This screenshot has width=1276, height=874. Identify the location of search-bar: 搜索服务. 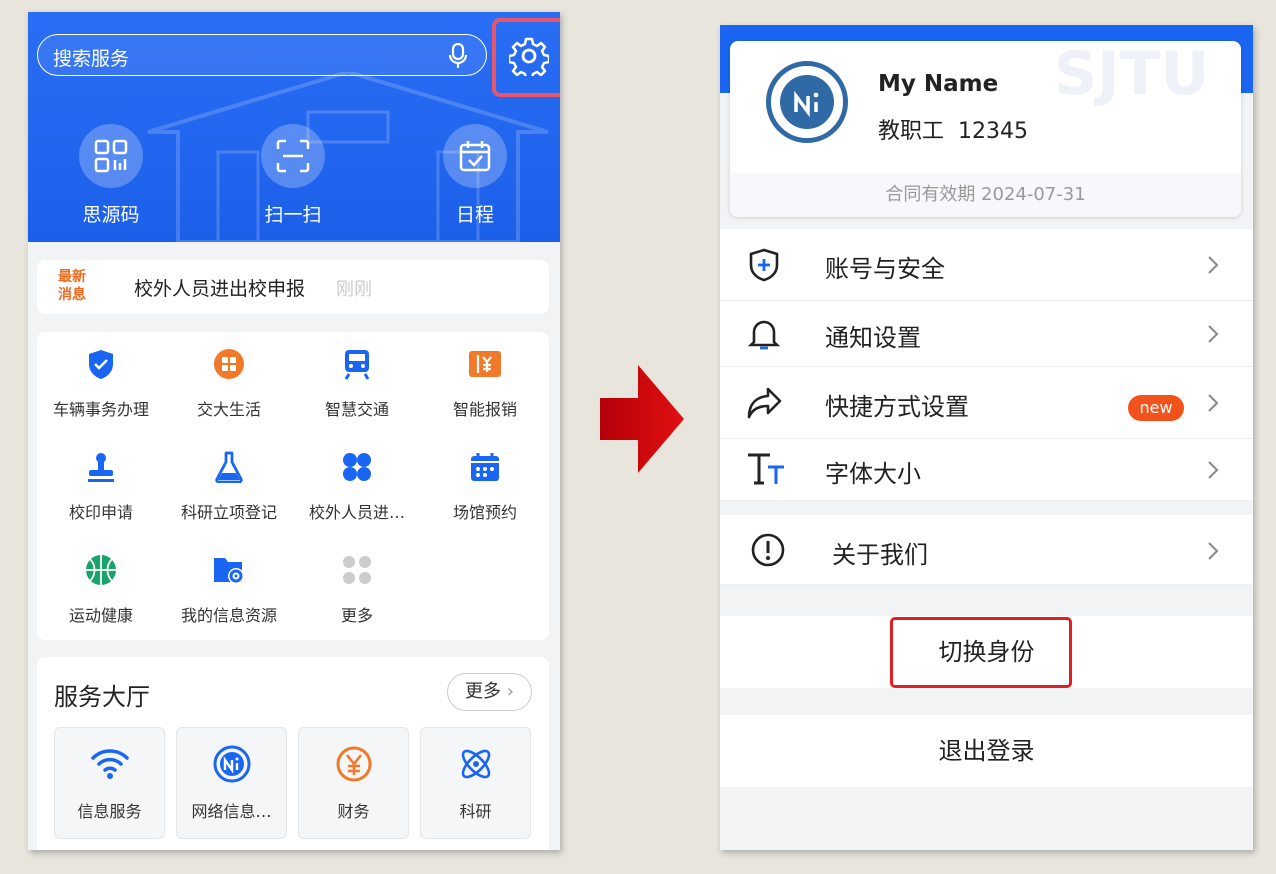
(262, 55).